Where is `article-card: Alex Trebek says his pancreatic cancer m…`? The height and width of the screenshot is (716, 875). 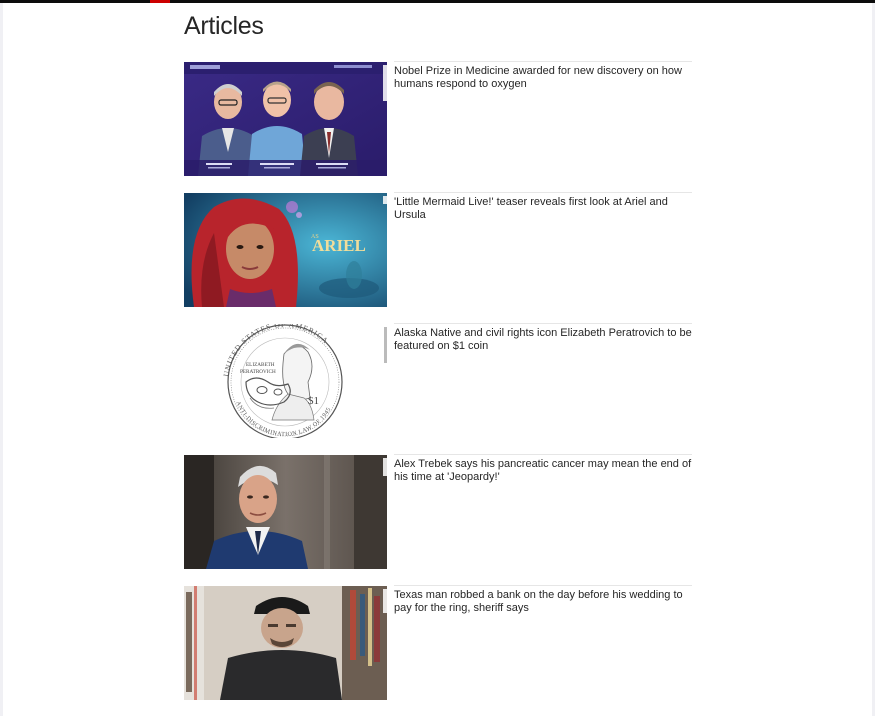
article-card: Alex Trebek says his pancreatic cancer m… is located at coordinates (438, 519).